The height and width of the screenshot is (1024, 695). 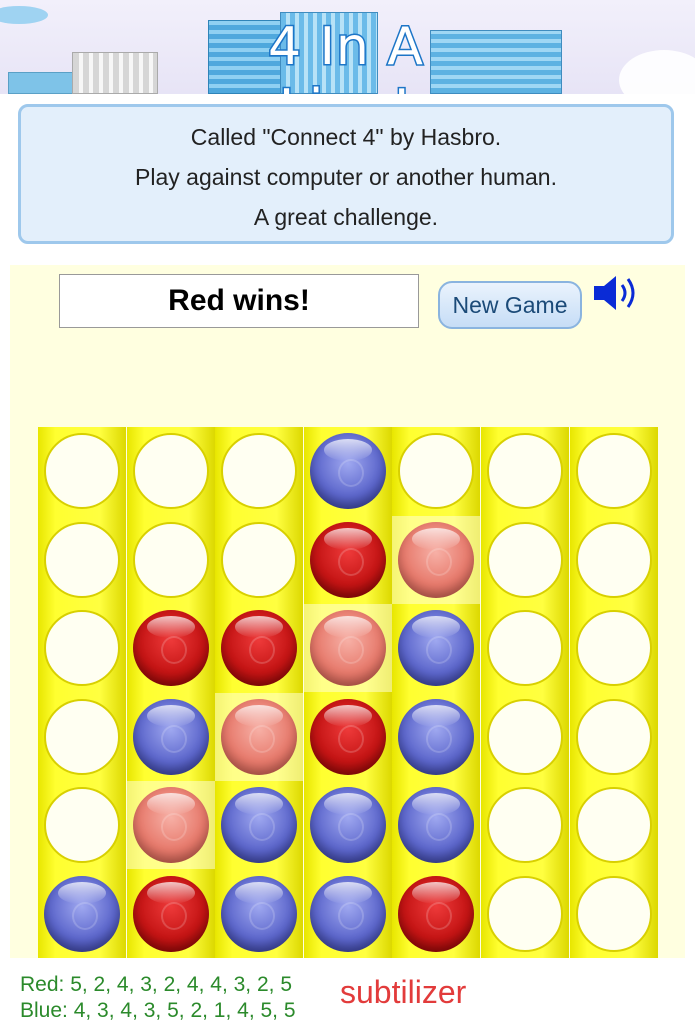 What do you see at coordinates (617, 293) in the screenshot?
I see `speaker-icon` at bounding box center [617, 293].